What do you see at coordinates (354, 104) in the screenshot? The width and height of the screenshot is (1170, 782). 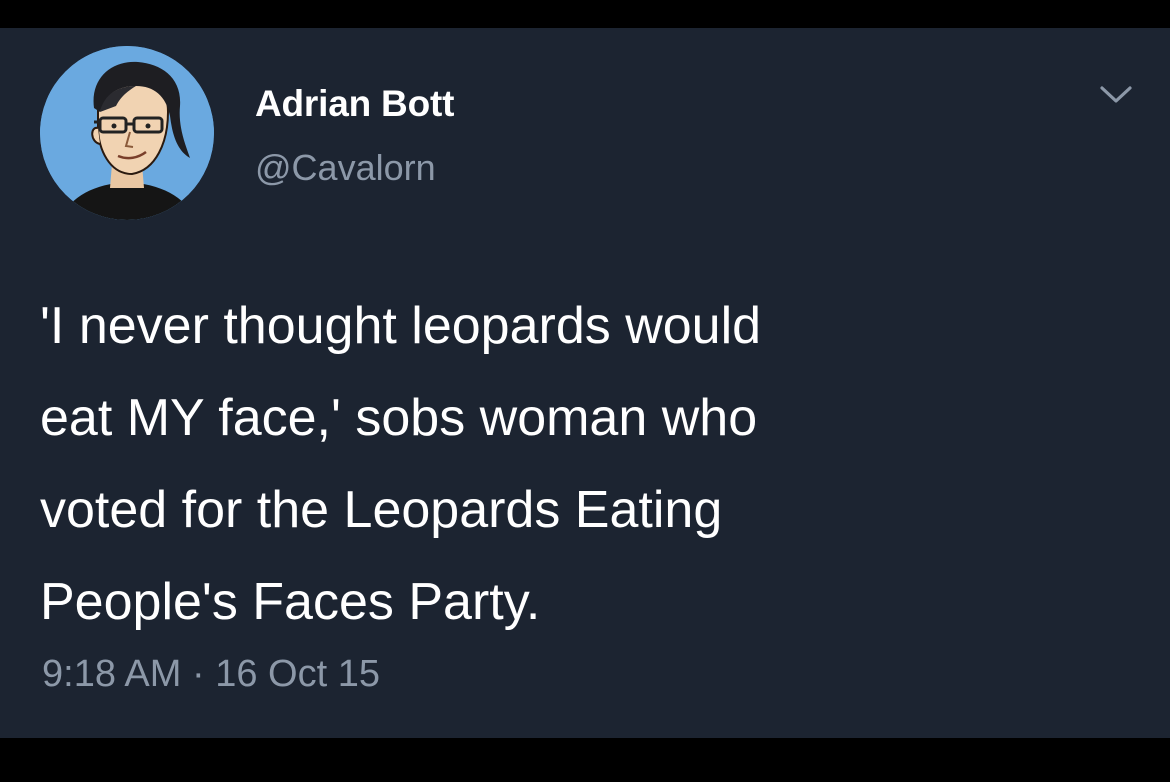 I see `author-name: Adrian Bott` at bounding box center [354, 104].